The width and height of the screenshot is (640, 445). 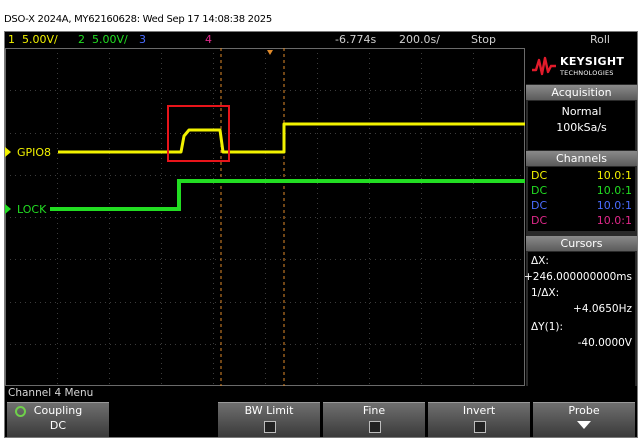 What do you see at coordinates (374, 419) in the screenshot?
I see `fine-softkey: Fine` at bounding box center [374, 419].